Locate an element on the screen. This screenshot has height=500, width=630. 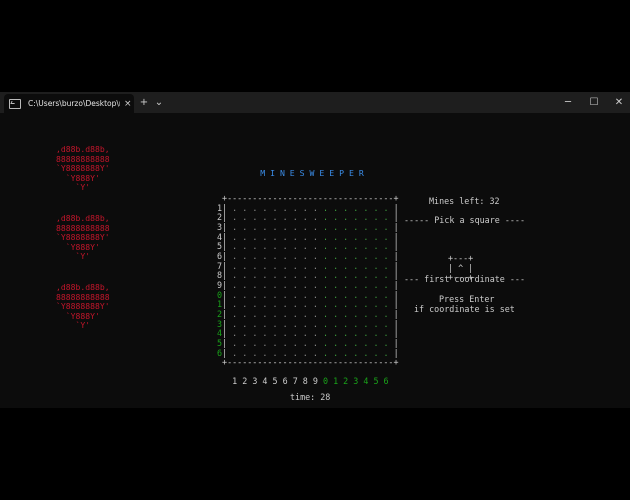
tab-dropdown-button: ⌄ is located at coordinates (159, 102).